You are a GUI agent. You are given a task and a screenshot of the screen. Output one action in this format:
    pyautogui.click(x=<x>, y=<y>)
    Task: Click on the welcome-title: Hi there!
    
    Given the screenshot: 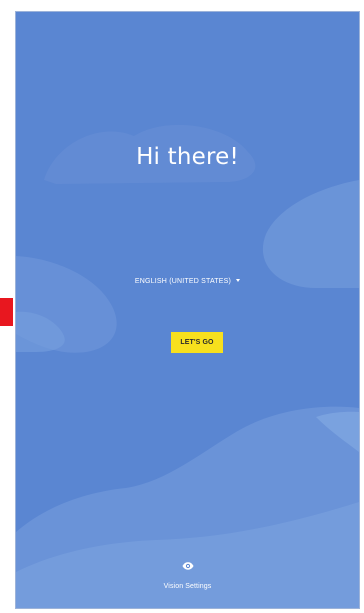 What is the action you would take?
    pyautogui.click(x=187, y=157)
    